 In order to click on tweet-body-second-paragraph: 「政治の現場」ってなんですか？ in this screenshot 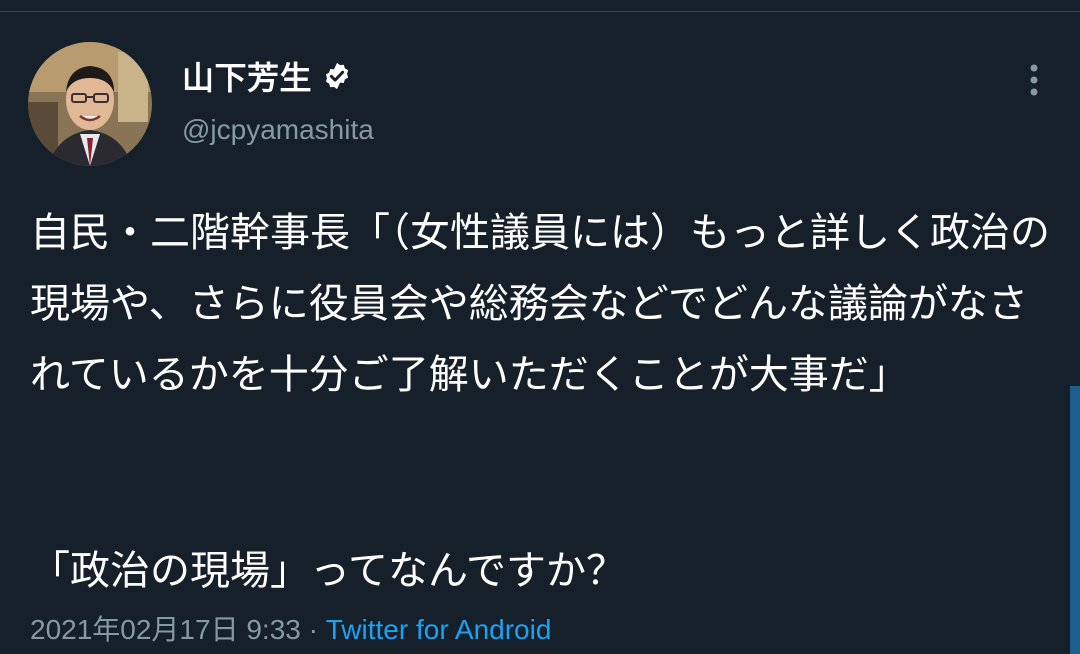, I will do `click(328, 571)`.